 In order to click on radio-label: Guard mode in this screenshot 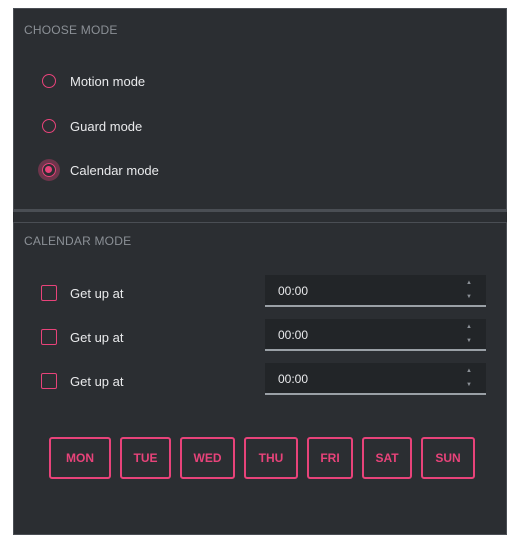, I will do `click(106, 126)`.